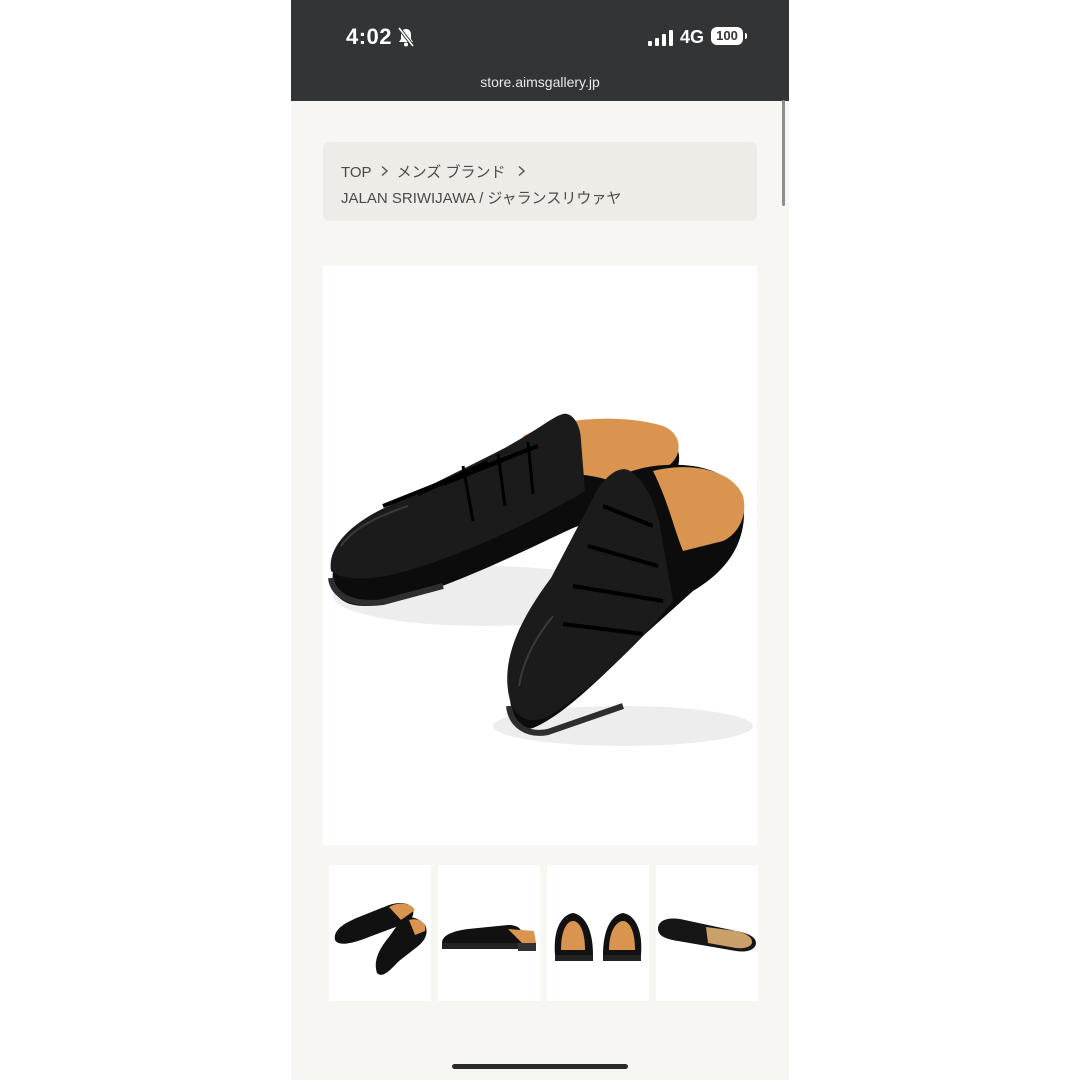 Image resolution: width=1080 pixels, height=1080 pixels. I want to click on breadcrumb-item-brand: JALAN SRIWIJAWA / ジャランスリウァヤ, so click(481, 198).